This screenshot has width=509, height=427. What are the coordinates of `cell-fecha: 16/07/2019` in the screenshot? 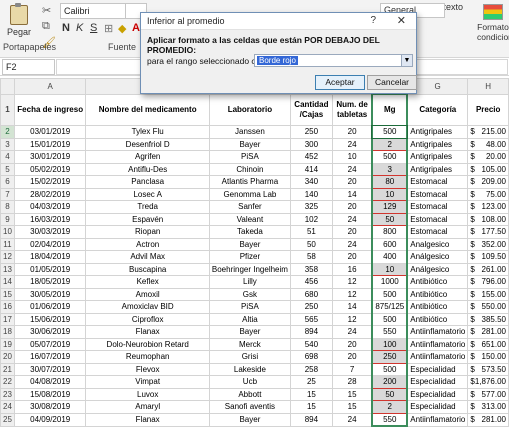 It's located at (50, 357).